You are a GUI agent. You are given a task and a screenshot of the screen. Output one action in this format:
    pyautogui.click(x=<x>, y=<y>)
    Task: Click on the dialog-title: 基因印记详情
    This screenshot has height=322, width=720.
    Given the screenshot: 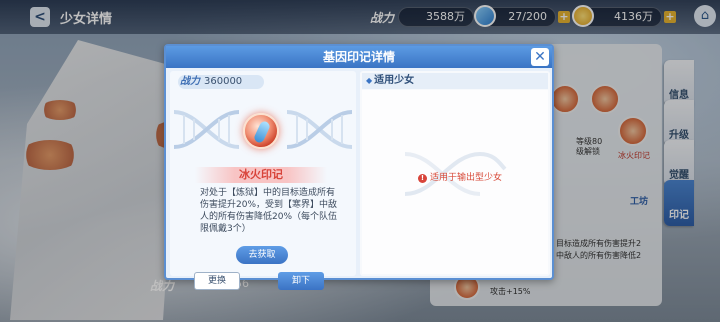 What is the action you would take?
    pyautogui.click(x=359, y=57)
    